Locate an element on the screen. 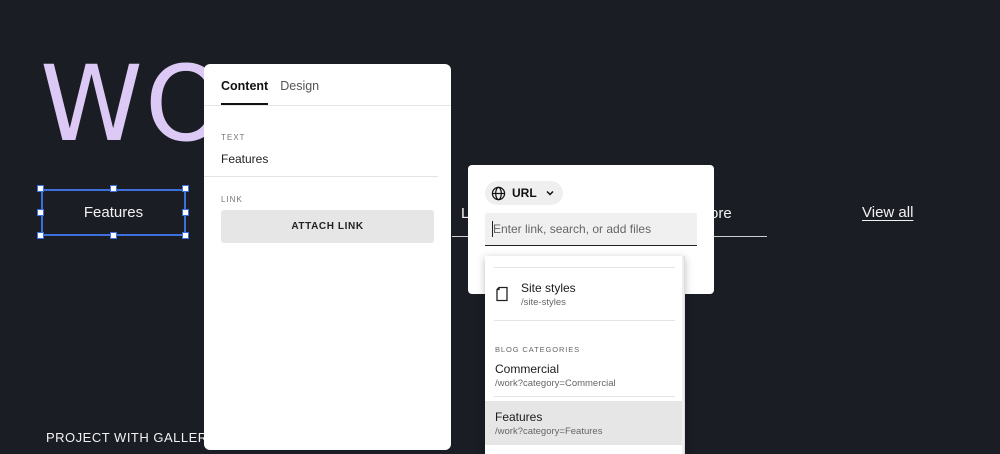 The image size is (1000, 454). attach-link-button: ATTACH LINK is located at coordinates (327, 226).